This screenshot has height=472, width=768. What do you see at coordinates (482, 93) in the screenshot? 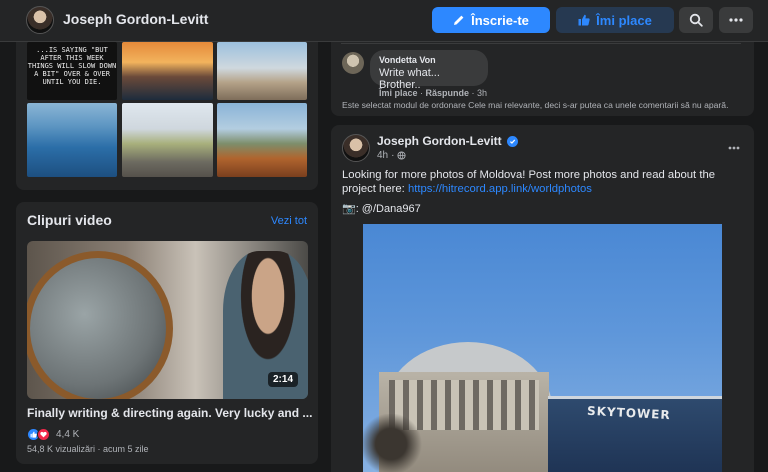
I see `comment-time: 3h` at bounding box center [482, 93].